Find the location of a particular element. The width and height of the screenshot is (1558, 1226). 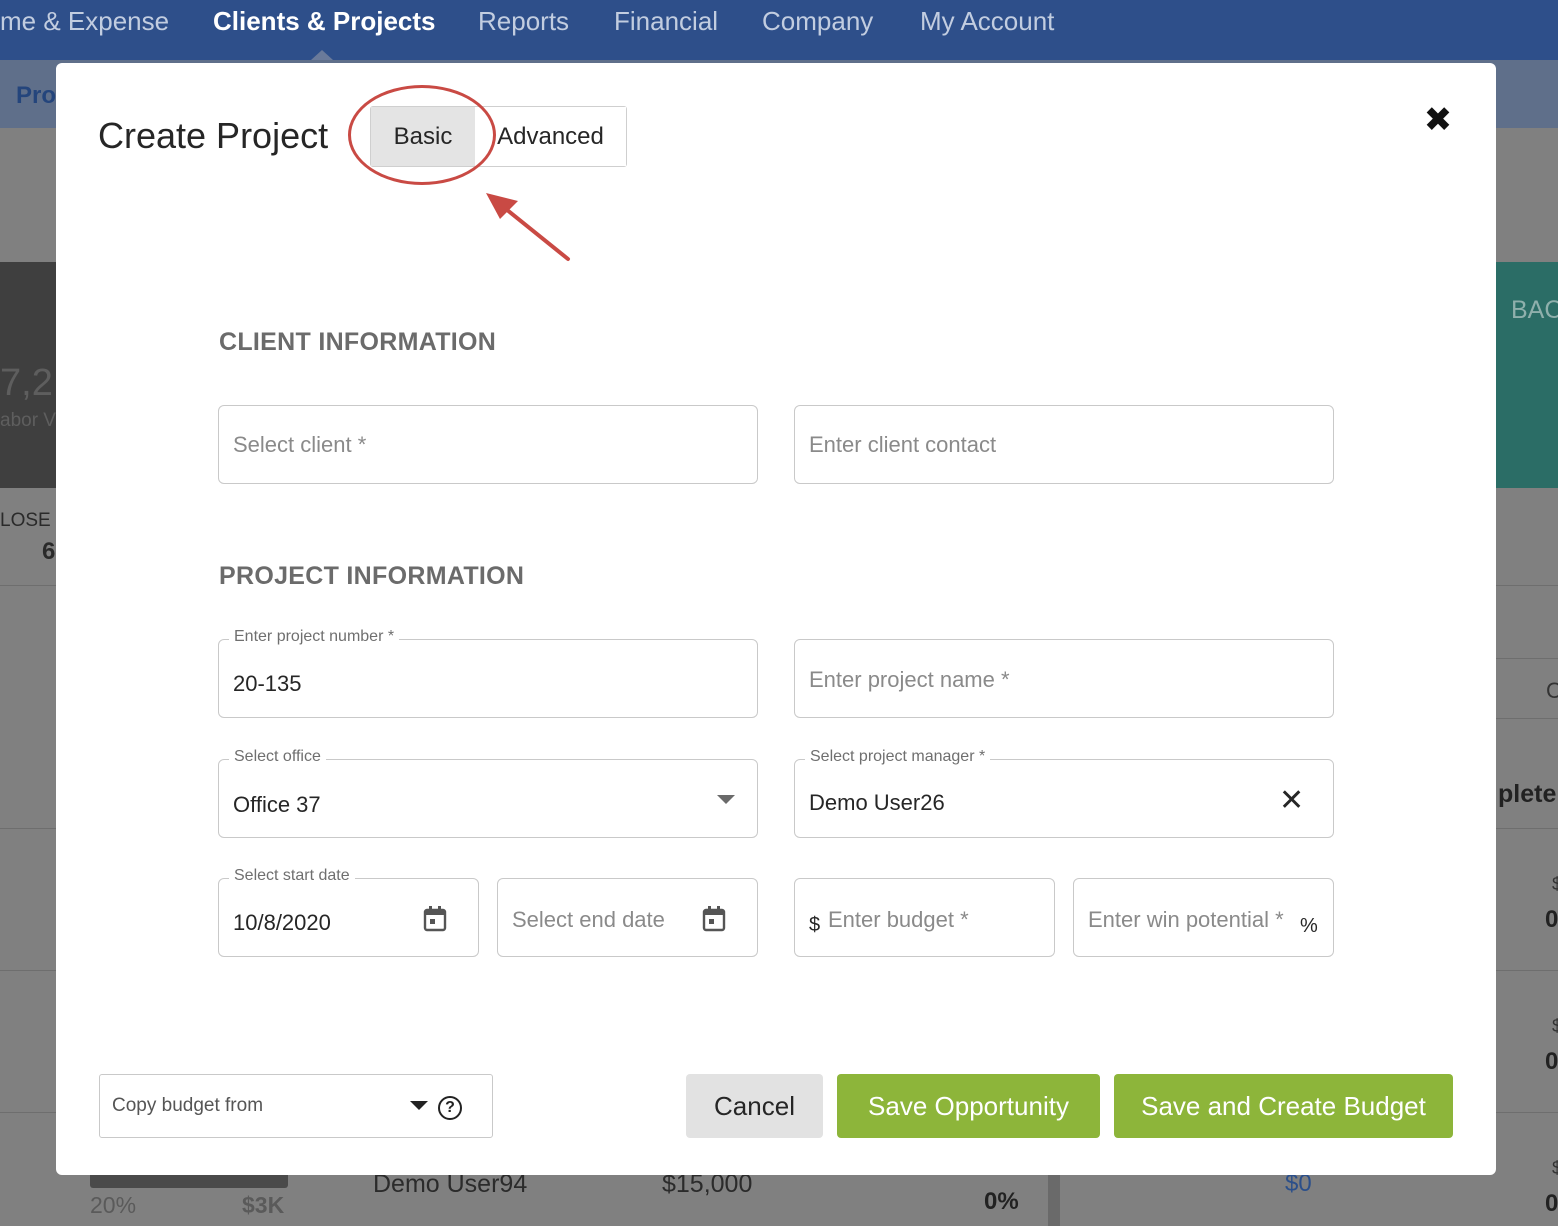

nav-item-company: Company is located at coordinates (817, 21).